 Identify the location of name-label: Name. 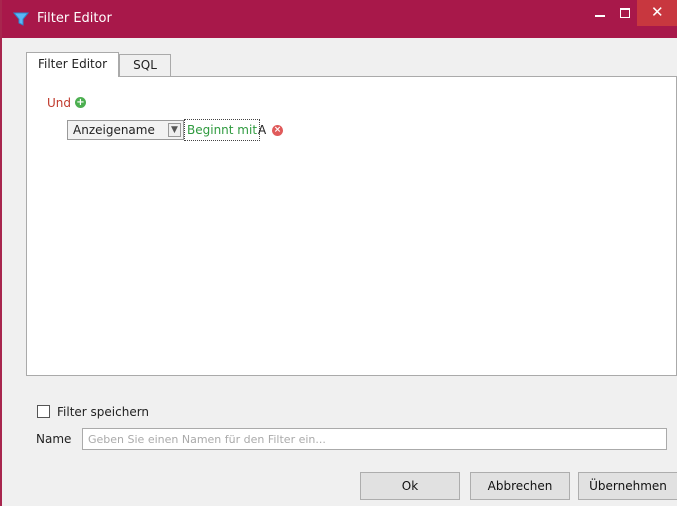
(54, 439).